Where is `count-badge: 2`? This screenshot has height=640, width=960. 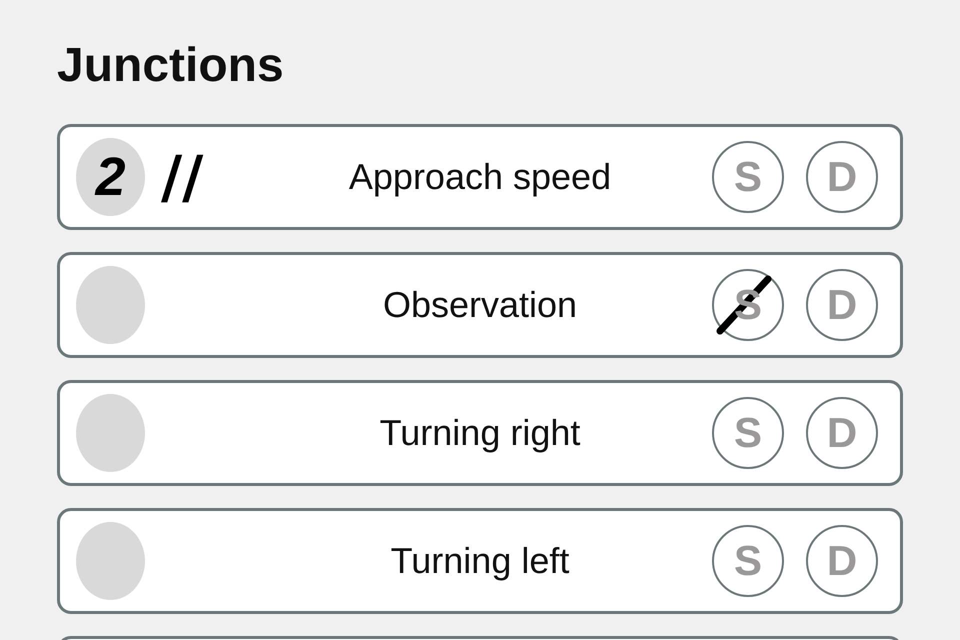 count-badge: 2 is located at coordinates (110, 177).